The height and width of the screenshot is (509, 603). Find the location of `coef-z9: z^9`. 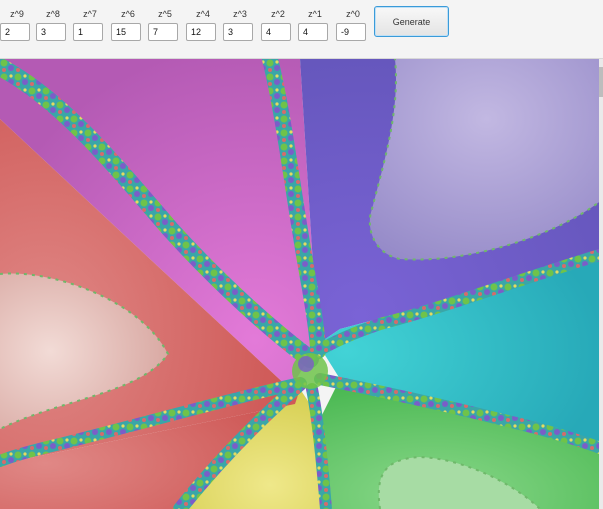

coef-z9: z^9 is located at coordinates (17, 24).